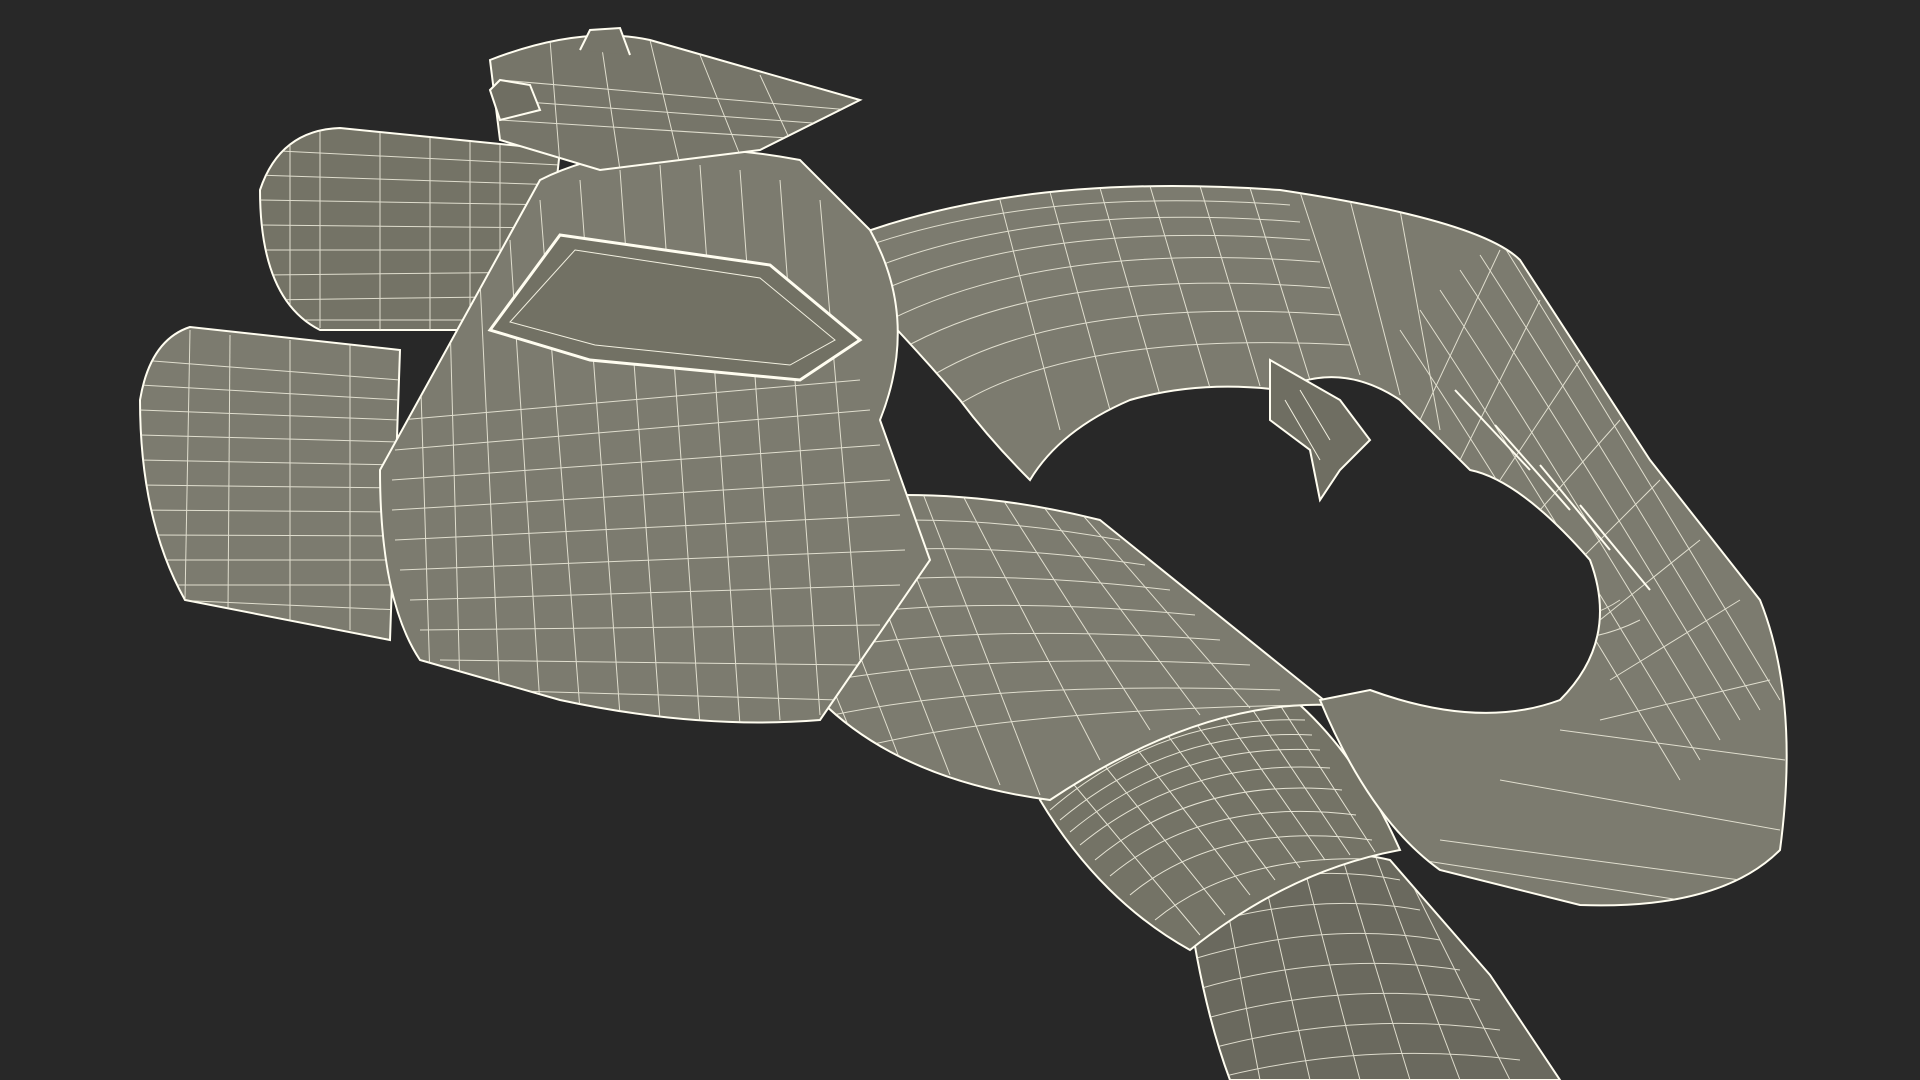 The image size is (1920, 1080). What do you see at coordinates (675, 99) in the screenshot?
I see `top-latch` at bounding box center [675, 99].